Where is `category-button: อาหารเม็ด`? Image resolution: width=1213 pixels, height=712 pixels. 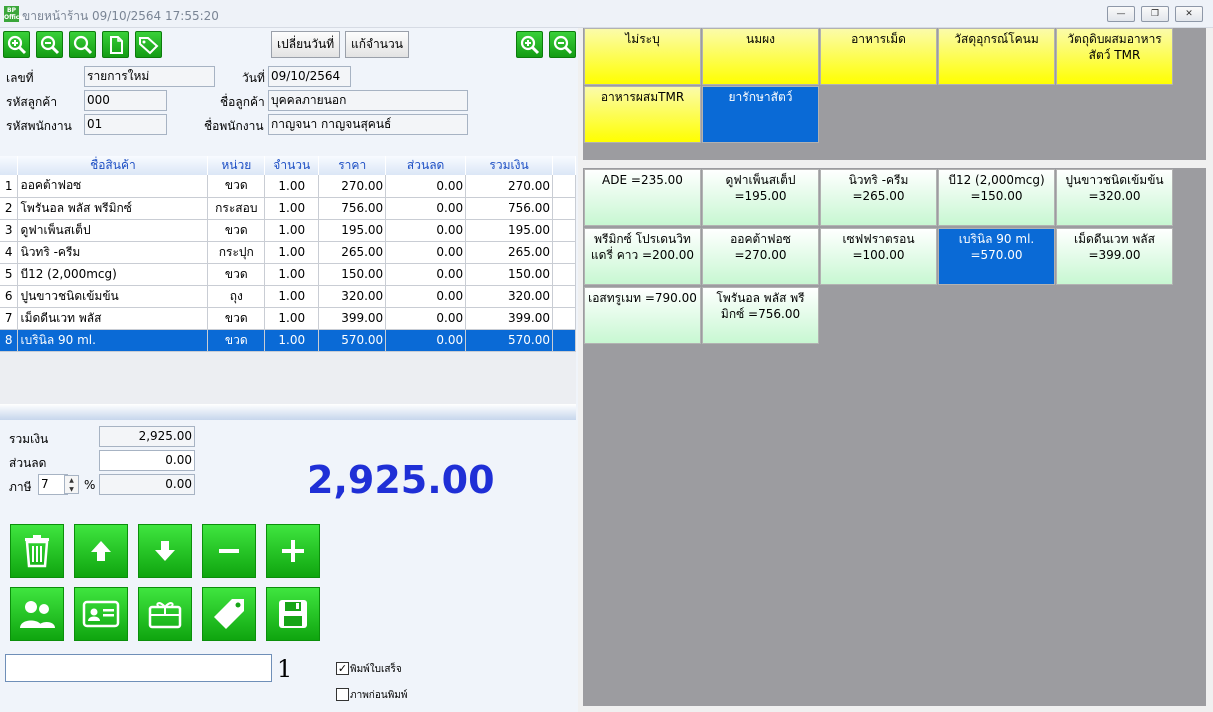 category-button: อาหารเม็ด is located at coordinates (878, 56).